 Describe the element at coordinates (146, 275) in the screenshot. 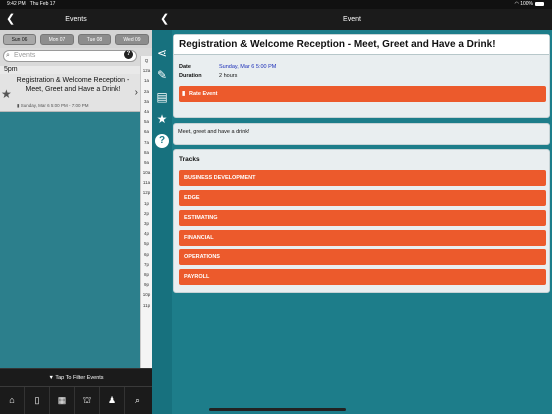

I see `index-entry: 8p` at that location.